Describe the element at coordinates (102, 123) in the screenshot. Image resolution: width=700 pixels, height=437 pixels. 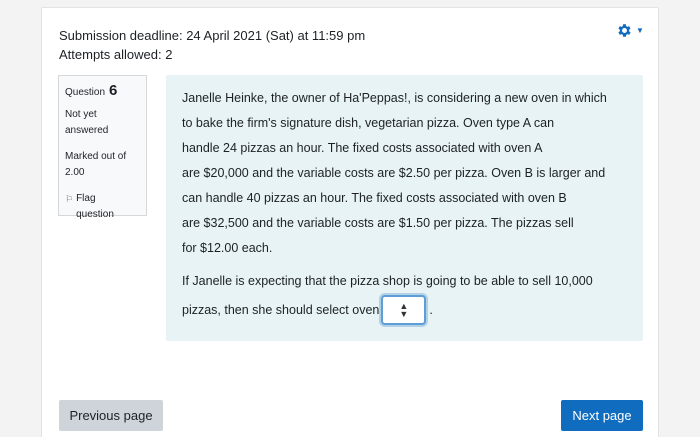
I see `question-state: Not yet answered` at that location.